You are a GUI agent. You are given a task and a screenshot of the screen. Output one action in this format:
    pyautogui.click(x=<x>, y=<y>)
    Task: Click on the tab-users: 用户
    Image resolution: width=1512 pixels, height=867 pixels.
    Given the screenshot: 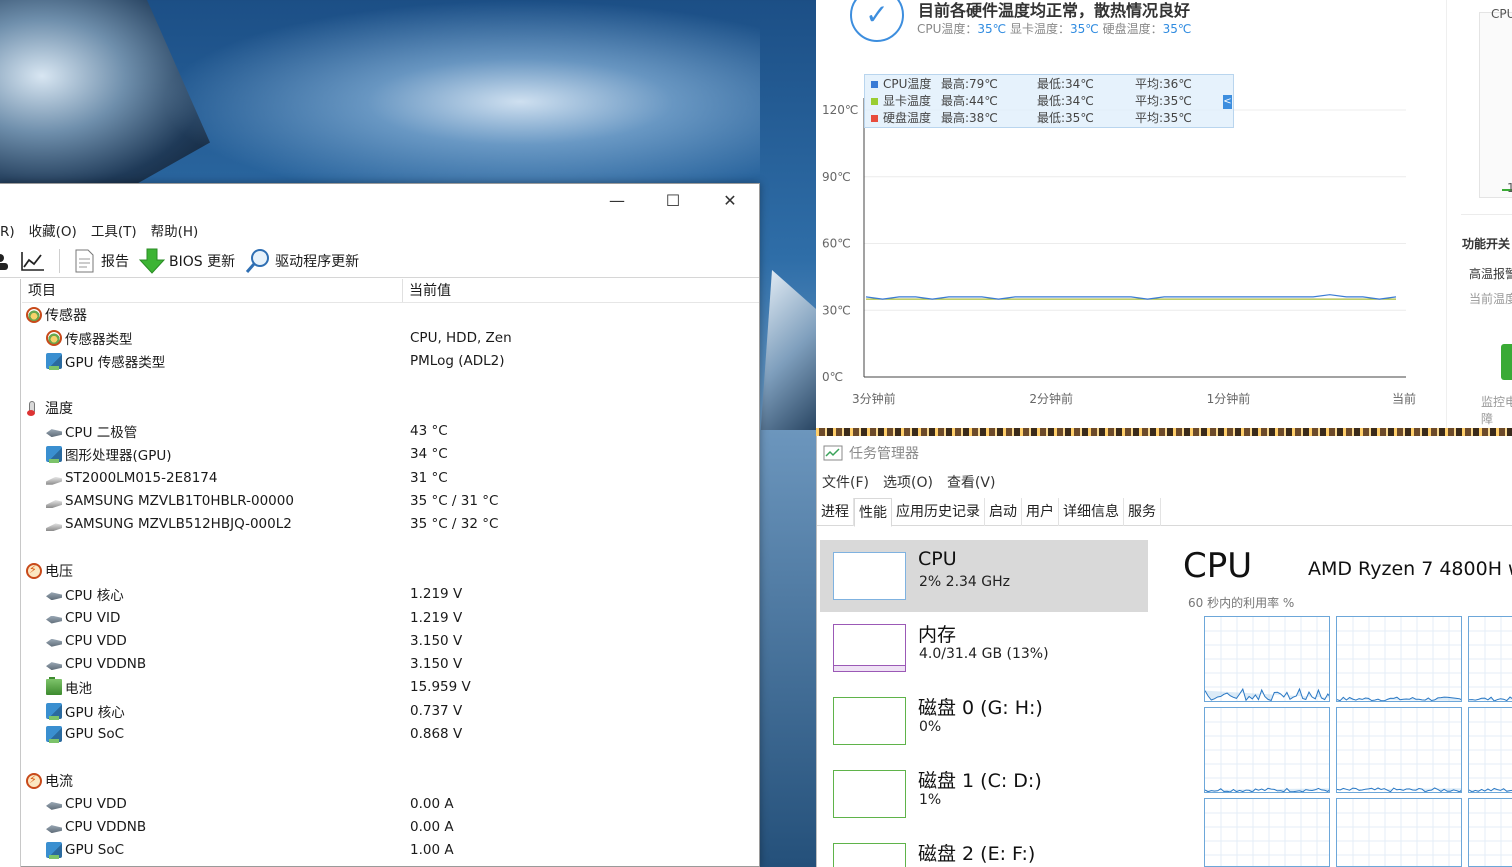 What is the action you would take?
    pyautogui.click(x=1040, y=512)
    